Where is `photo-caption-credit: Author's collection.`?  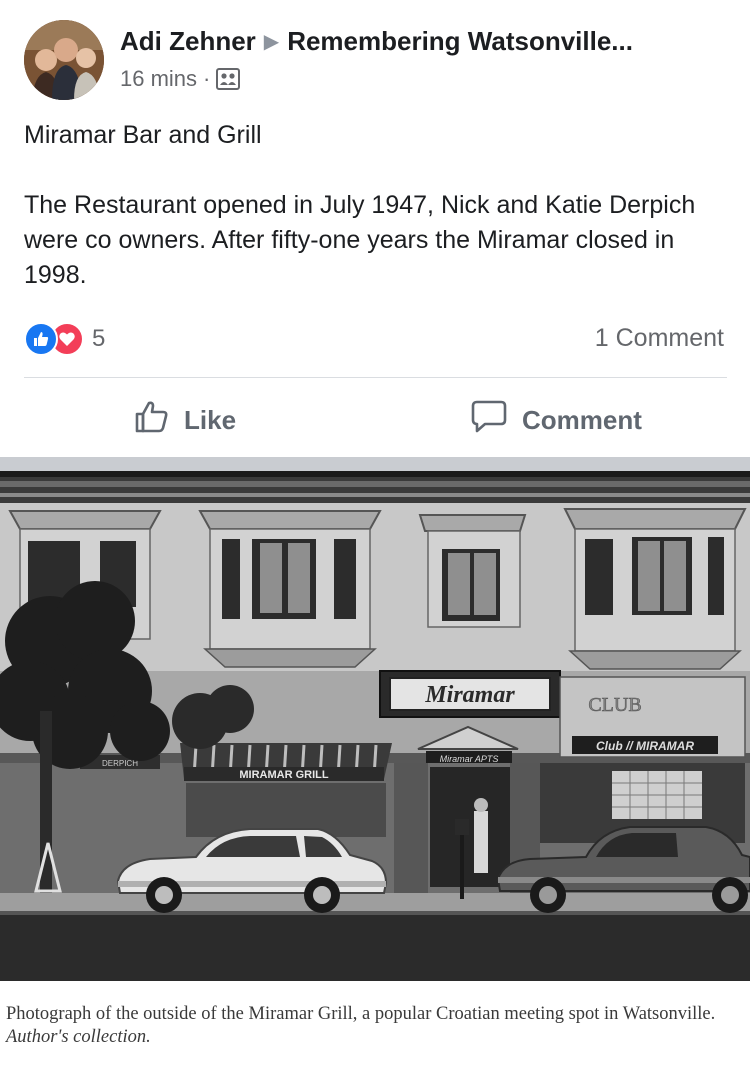 photo-caption-credit: Author's collection. is located at coordinates (78, 1037).